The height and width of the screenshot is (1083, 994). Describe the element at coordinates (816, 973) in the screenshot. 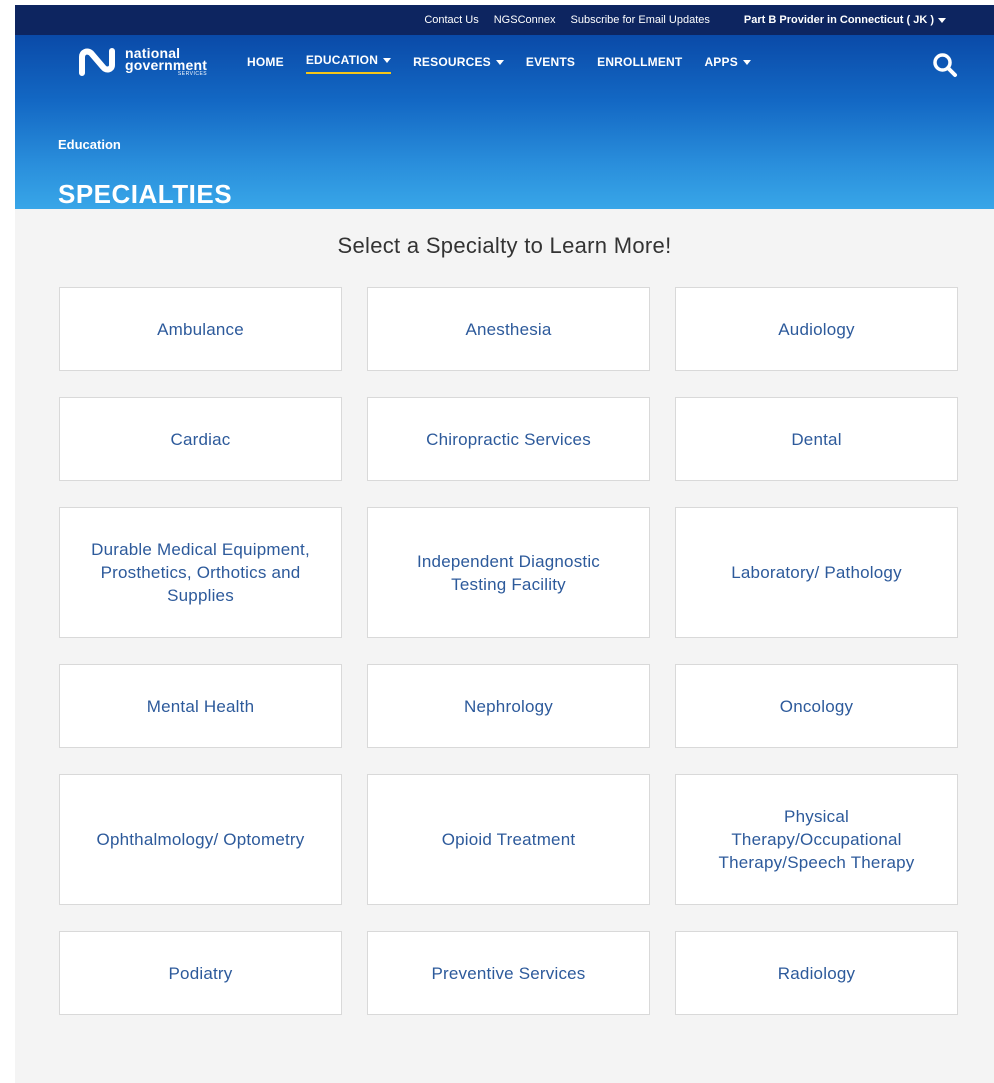

I see `specialty-card-radiology: Radiology` at that location.